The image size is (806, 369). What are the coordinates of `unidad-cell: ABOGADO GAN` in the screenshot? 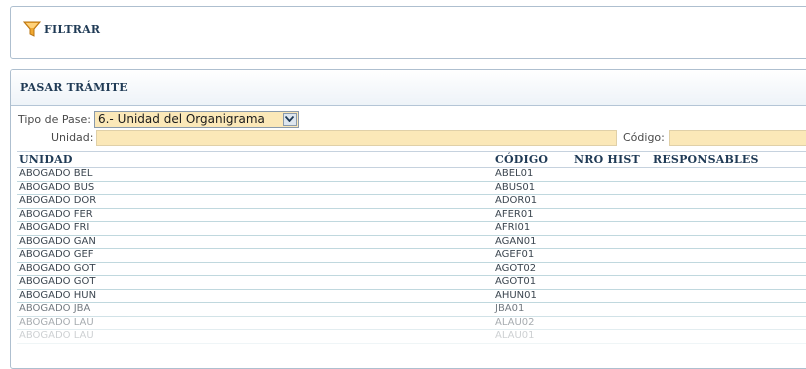 It's located at (57, 241).